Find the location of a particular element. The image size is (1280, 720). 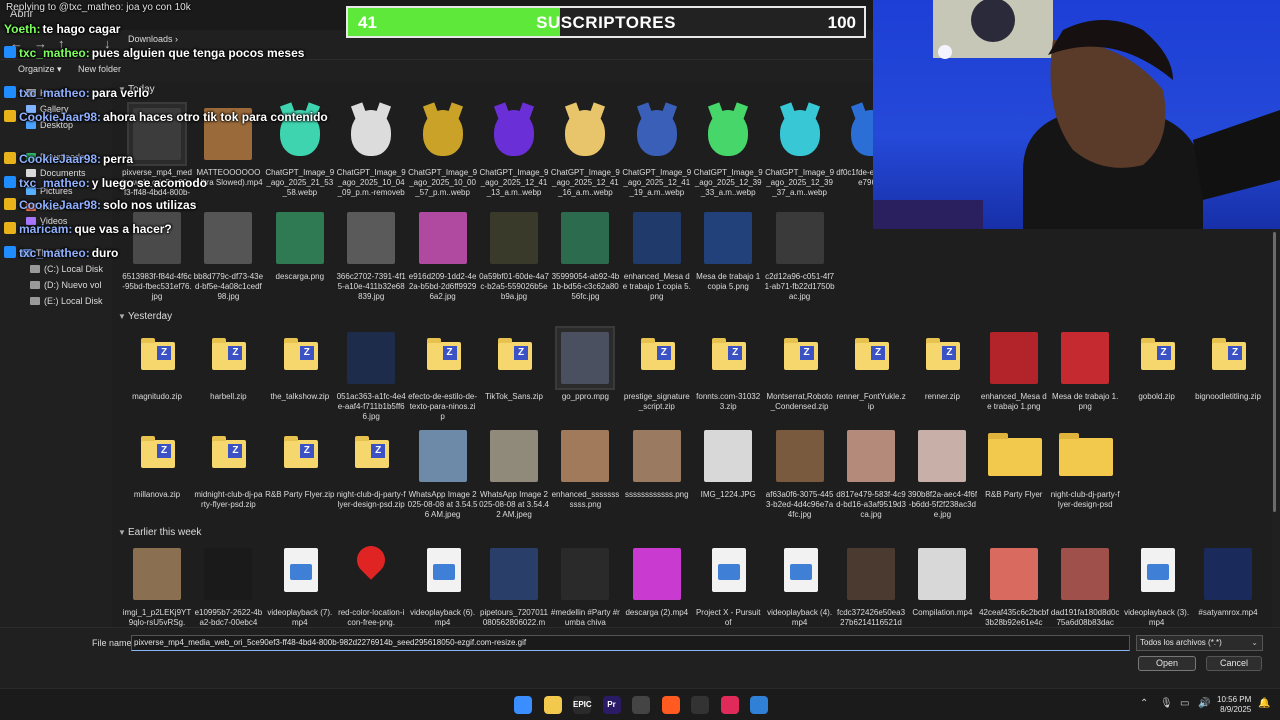

file-item: enhanced_Mesa de trabajo 1.png is located at coordinates (1014, 370).